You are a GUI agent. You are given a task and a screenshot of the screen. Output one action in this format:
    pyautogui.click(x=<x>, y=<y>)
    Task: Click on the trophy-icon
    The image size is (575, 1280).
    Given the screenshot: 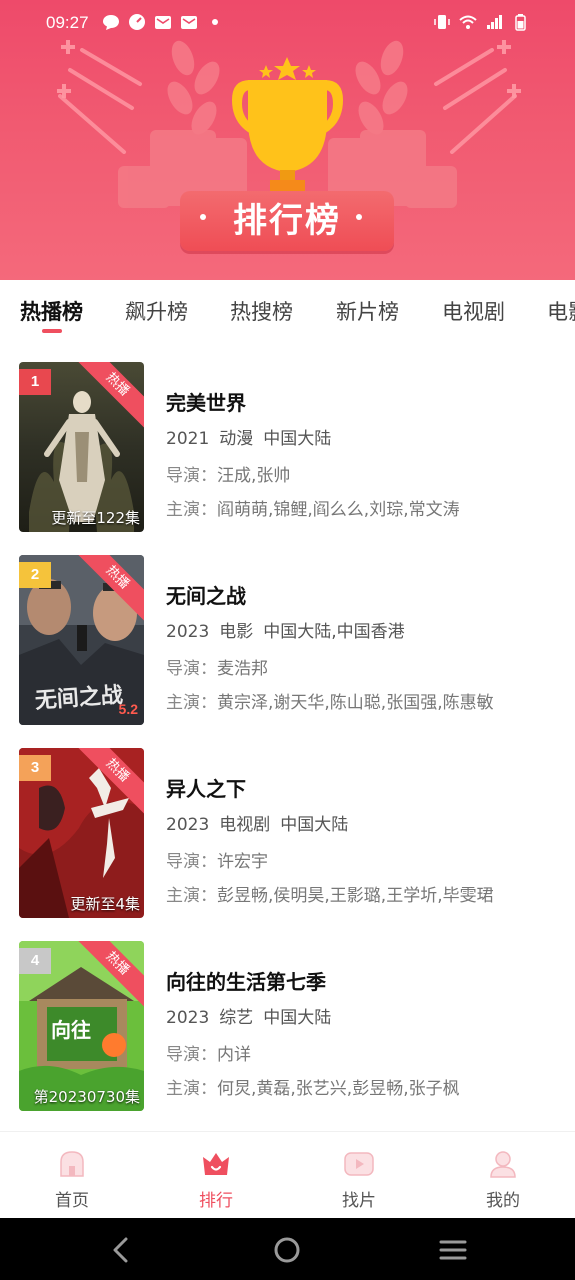 What is the action you would take?
    pyautogui.click(x=287, y=124)
    